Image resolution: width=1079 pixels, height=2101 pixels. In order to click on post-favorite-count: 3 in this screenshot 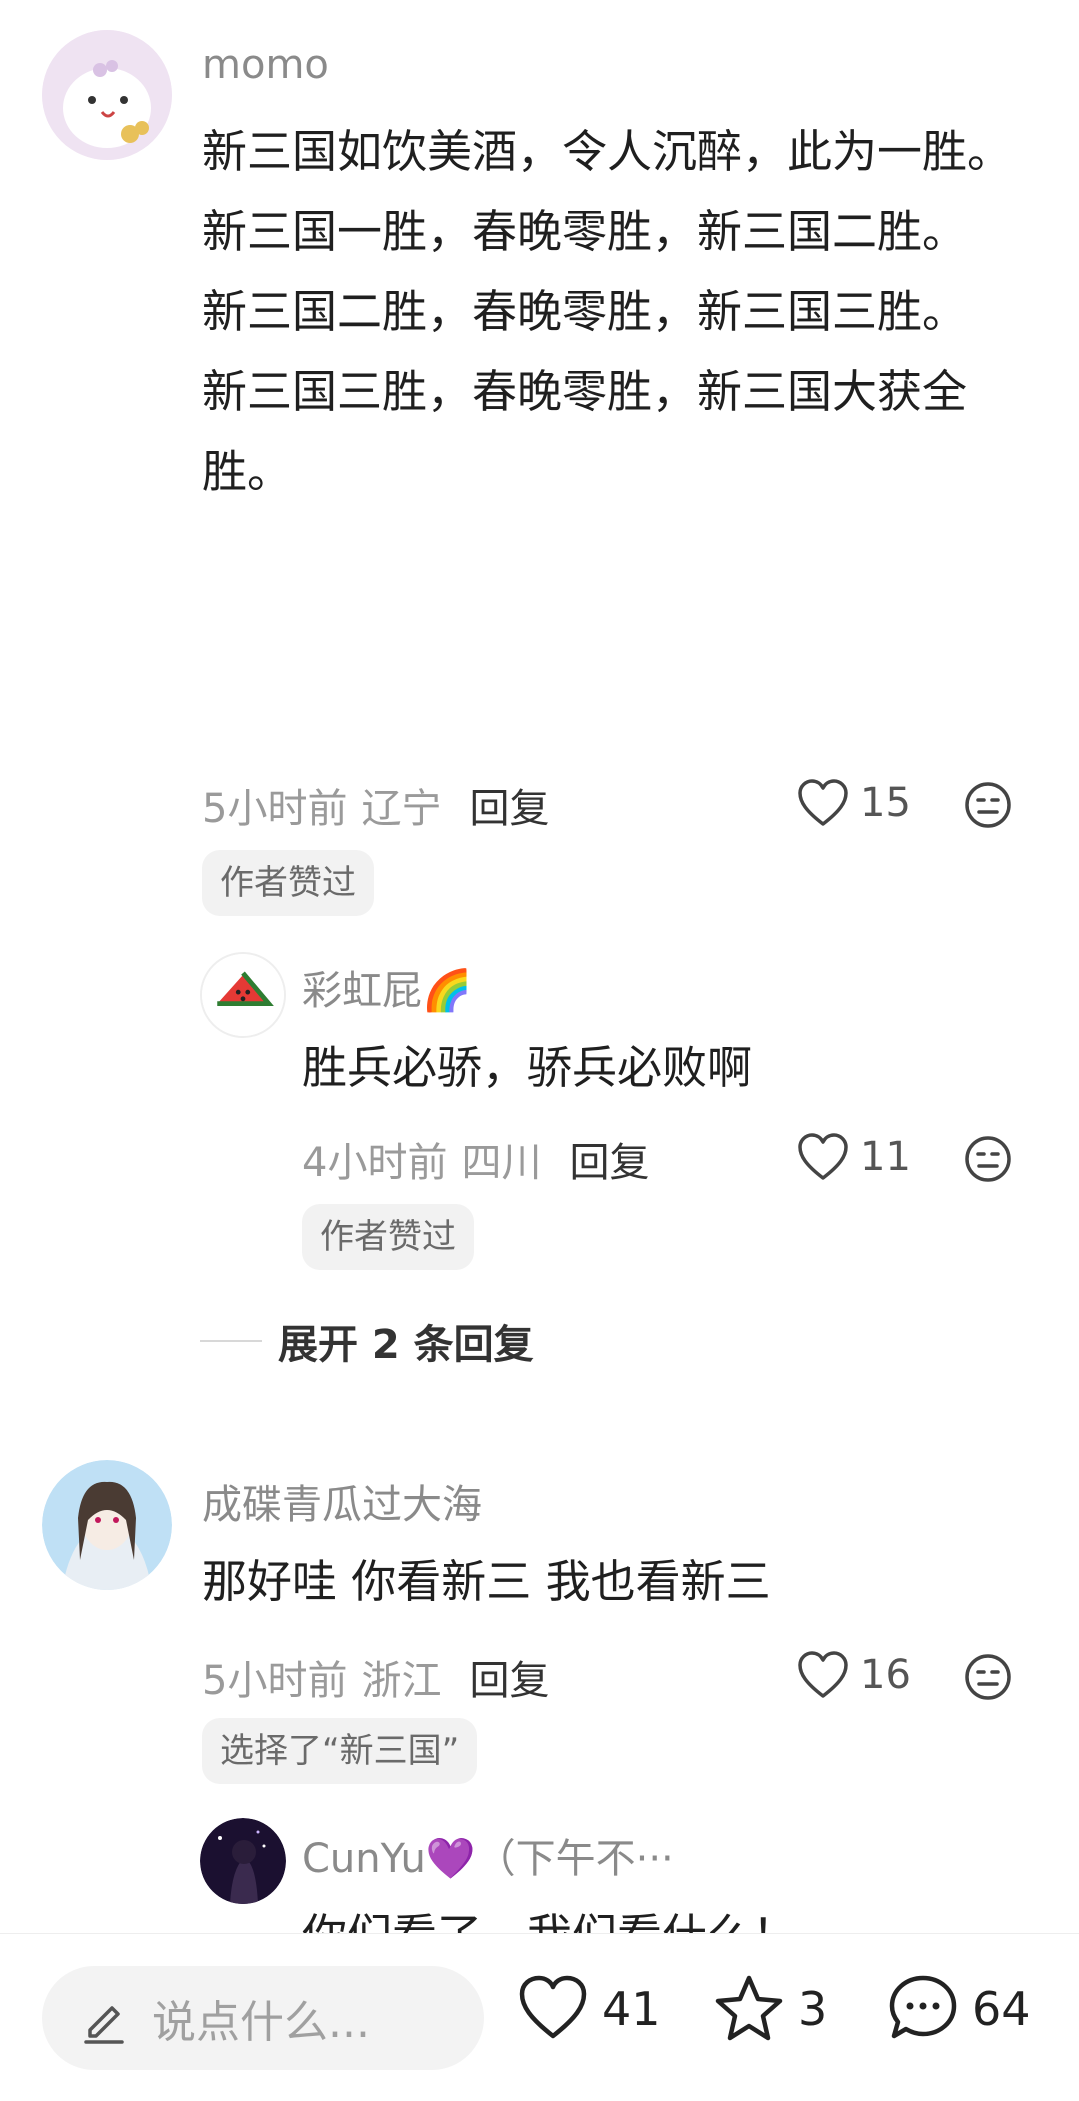, I will do `click(813, 2009)`.